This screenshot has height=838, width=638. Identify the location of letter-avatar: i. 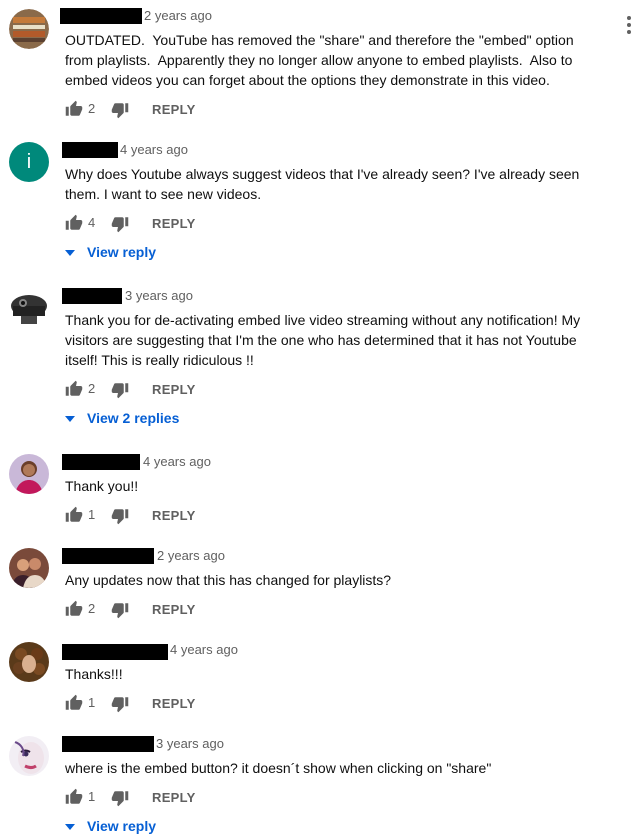
(29, 162).